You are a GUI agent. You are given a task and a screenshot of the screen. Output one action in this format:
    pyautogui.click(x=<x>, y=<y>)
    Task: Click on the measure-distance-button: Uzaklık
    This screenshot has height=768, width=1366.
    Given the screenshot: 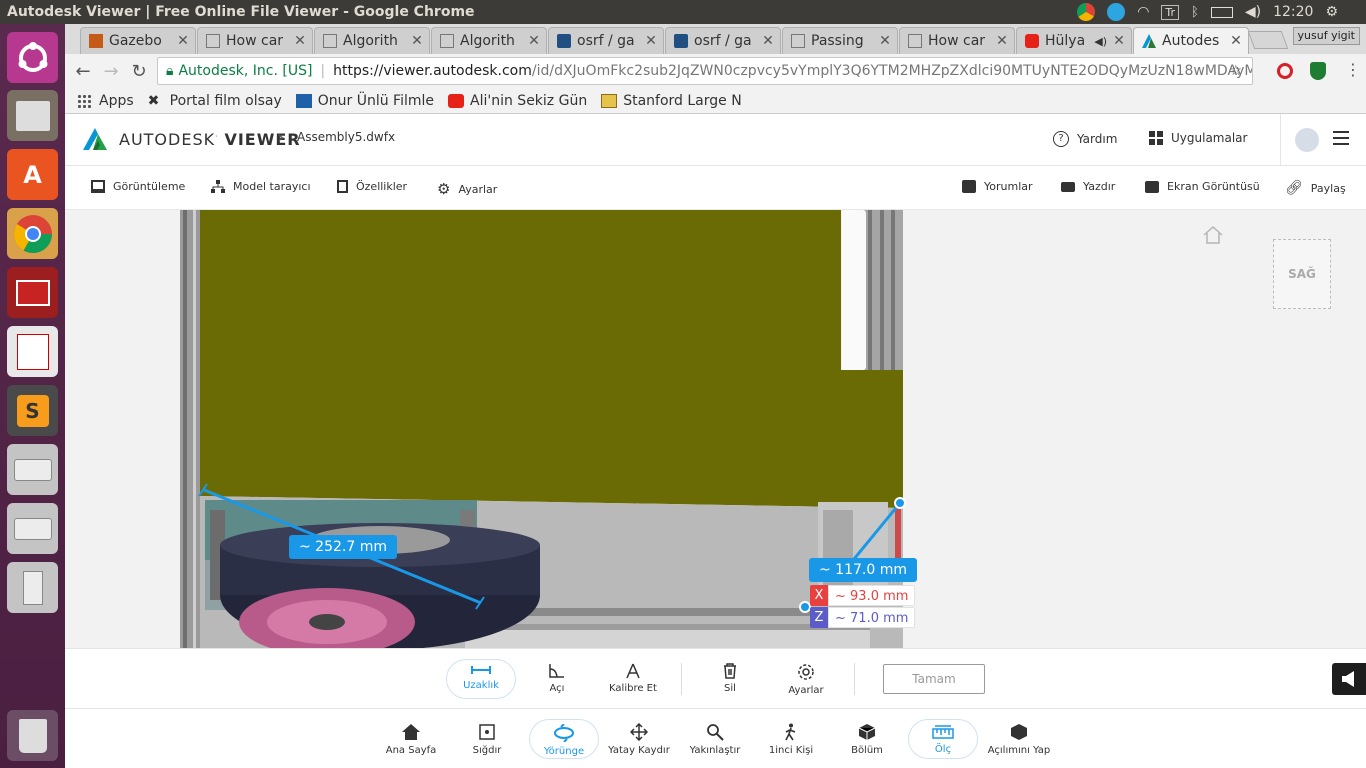 What is the action you would take?
    pyautogui.click(x=481, y=679)
    